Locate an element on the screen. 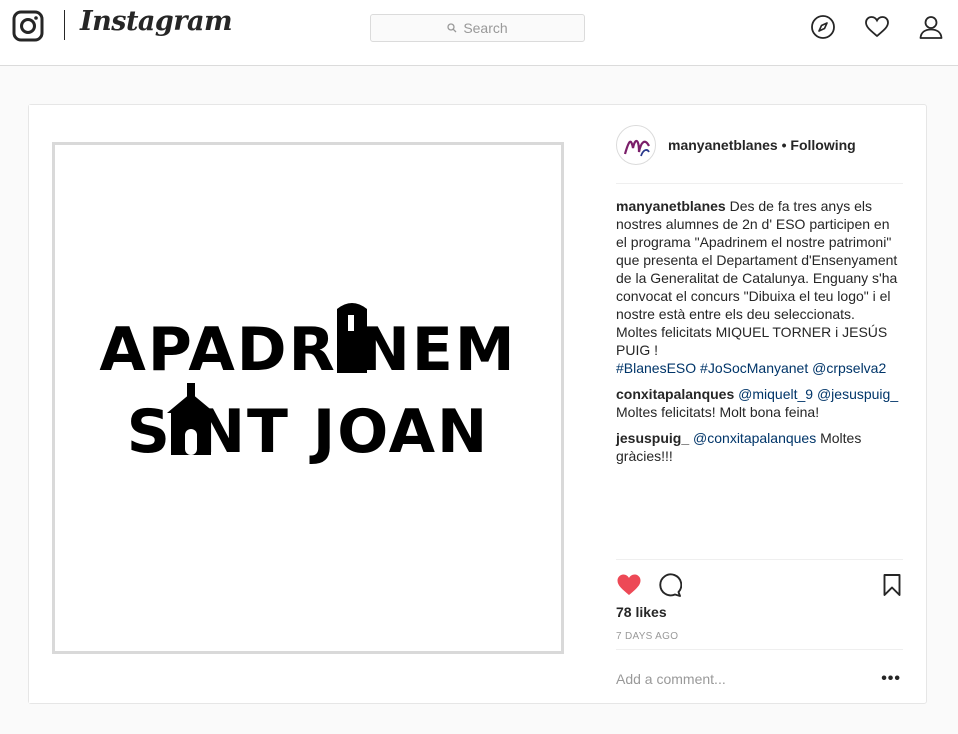  comment-icon is located at coordinates (669, 585).